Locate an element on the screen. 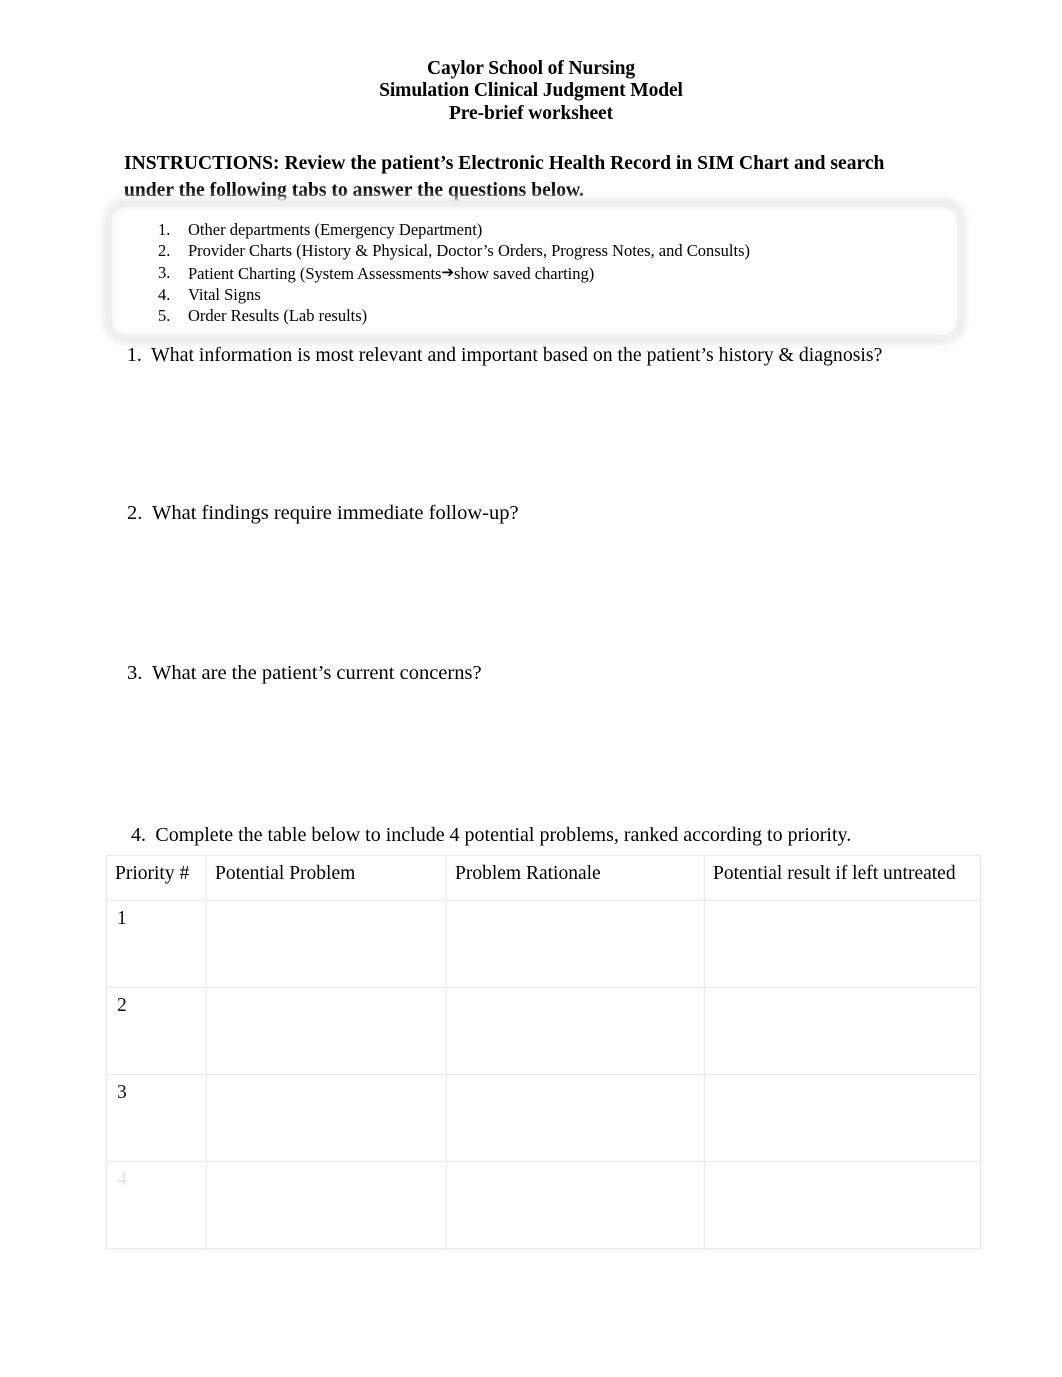 The width and height of the screenshot is (1062, 1377). right-arrow-icon: ➔ is located at coordinates (448, 271).